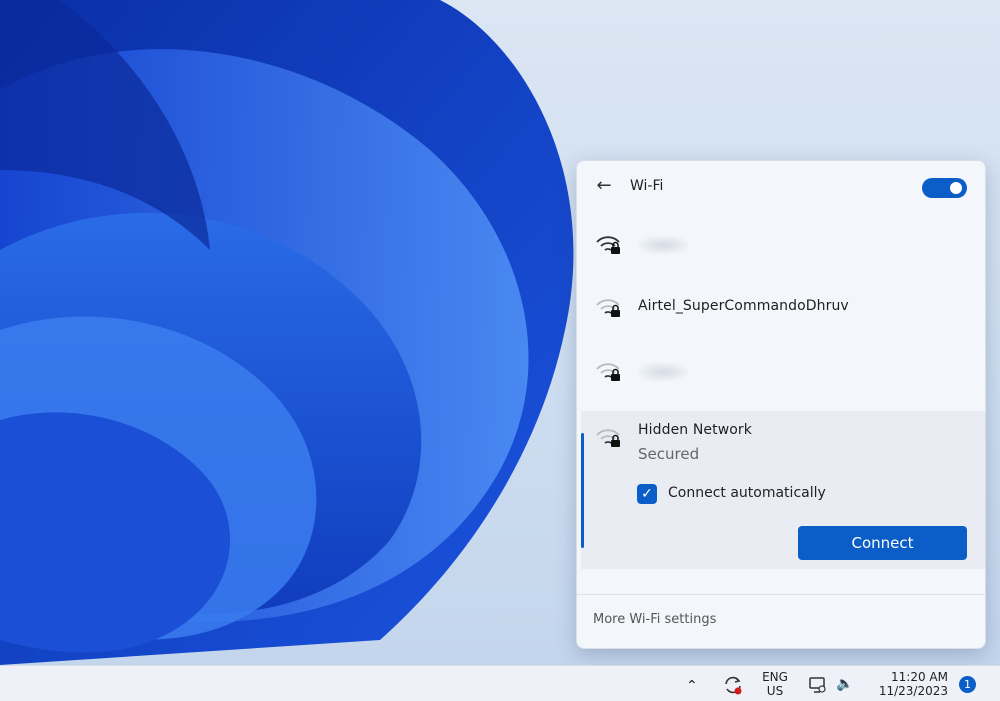 The image size is (1000, 701). Describe the element at coordinates (747, 493) in the screenshot. I see `connect-automatically-label: Connect automatically` at that location.